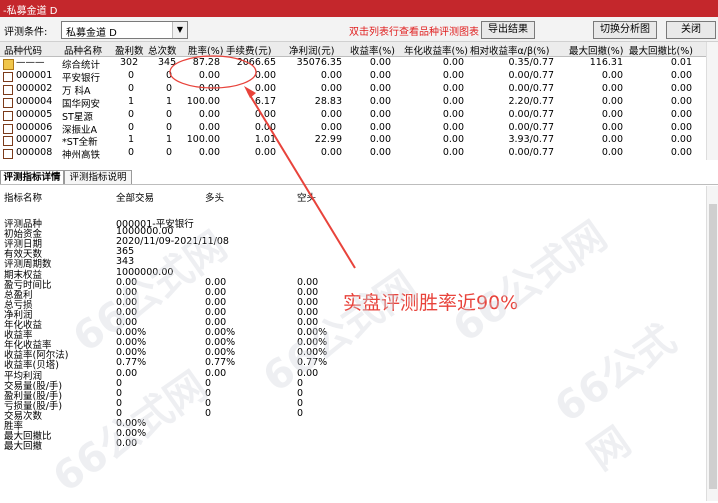 The height and width of the screenshot is (503, 718). What do you see at coordinates (301, 180) in the screenshot?
I see `arrow-line` at bounding box center [301, 180].